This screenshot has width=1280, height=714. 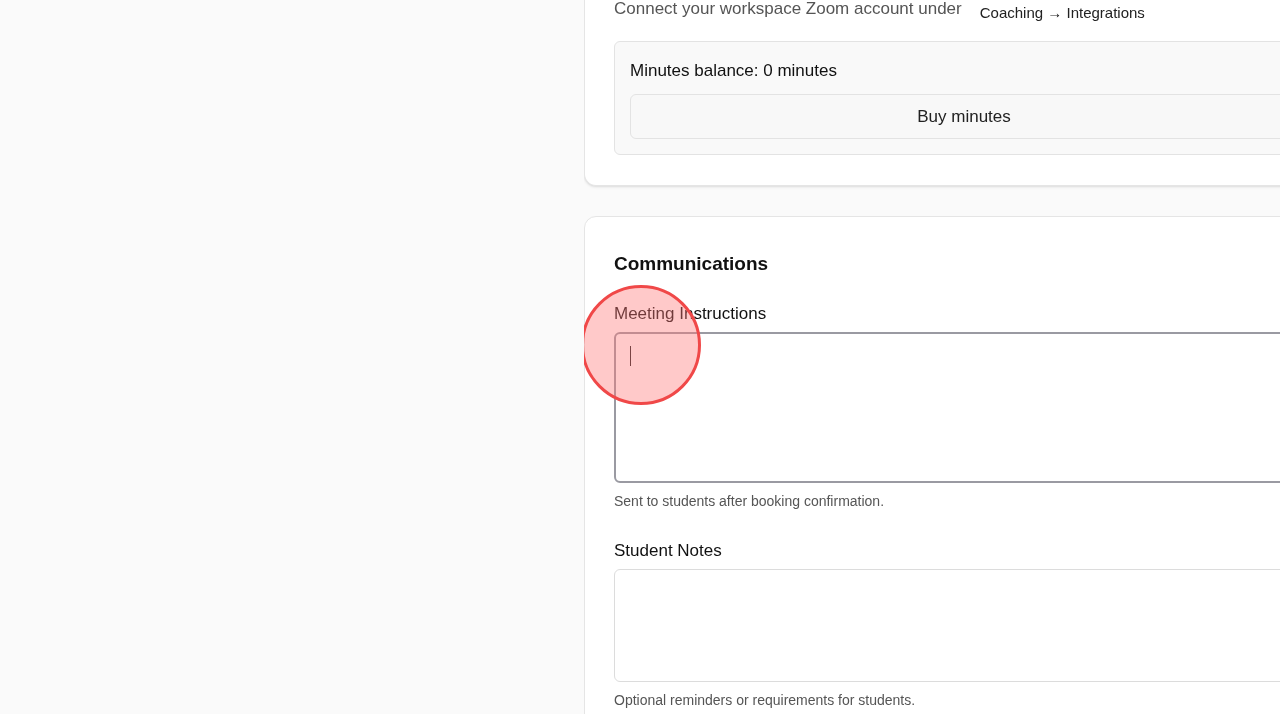 What do you see at coordinates (692, 264) in the screenshot?
I see `section-title: Communications` at bounding box center [692, 264].